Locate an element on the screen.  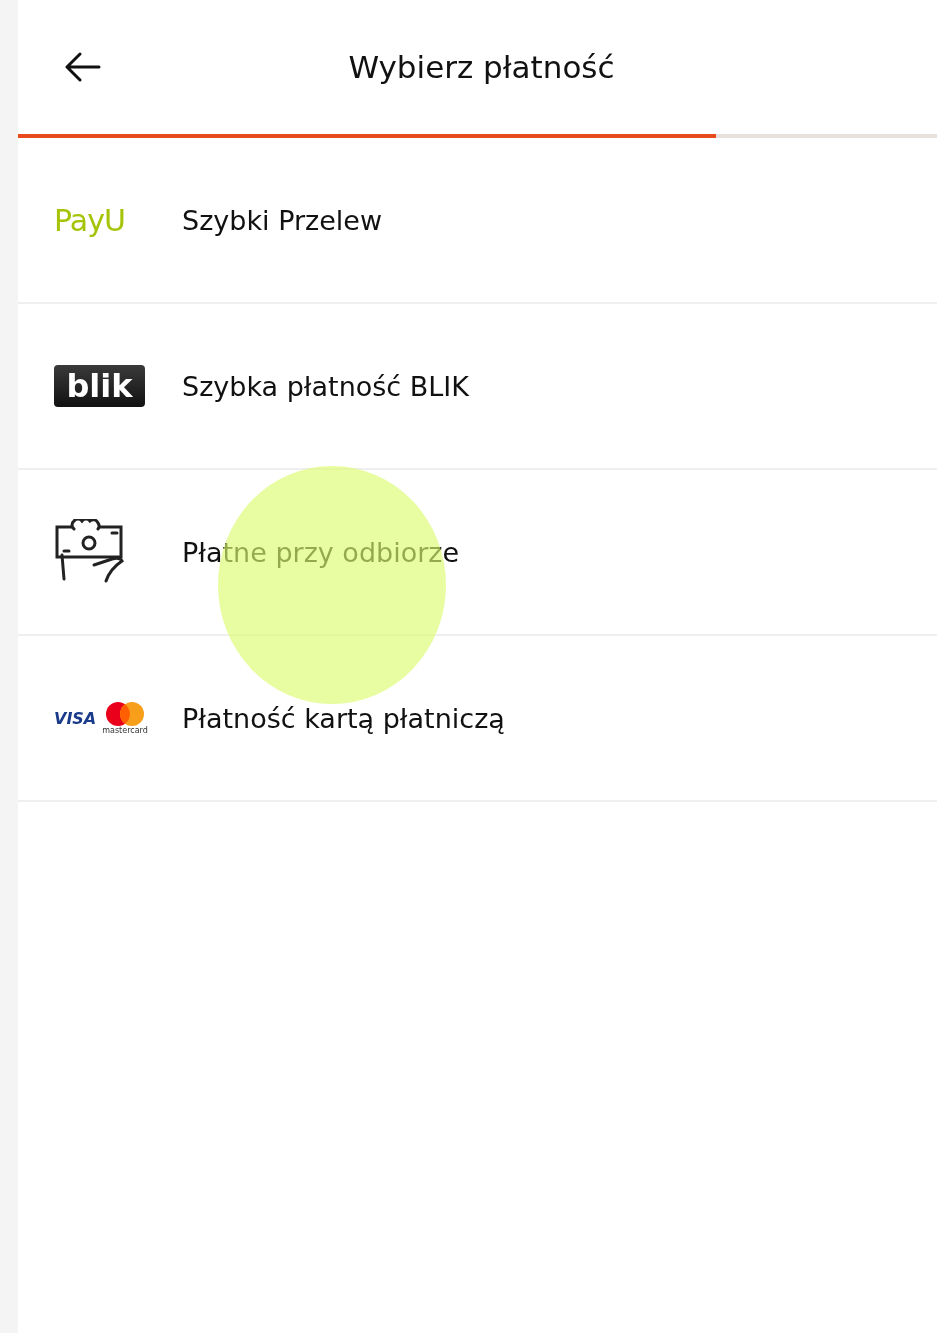
mastercard-circles-icon is located at coordinates (125, 714).